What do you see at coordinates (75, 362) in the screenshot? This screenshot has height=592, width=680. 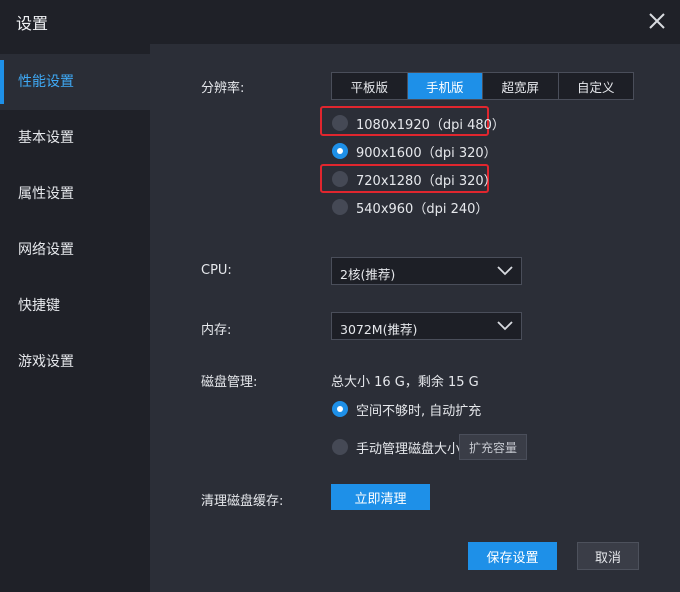 I see `sidebar-item-game: 游戏设置` at bounding box center [75, 362].